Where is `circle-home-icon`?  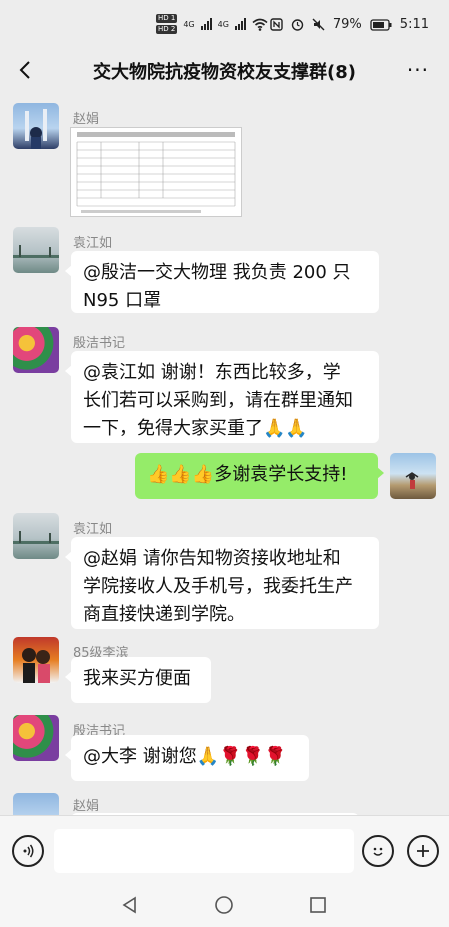
circle-home-icon is located at coordinates (224, 905).